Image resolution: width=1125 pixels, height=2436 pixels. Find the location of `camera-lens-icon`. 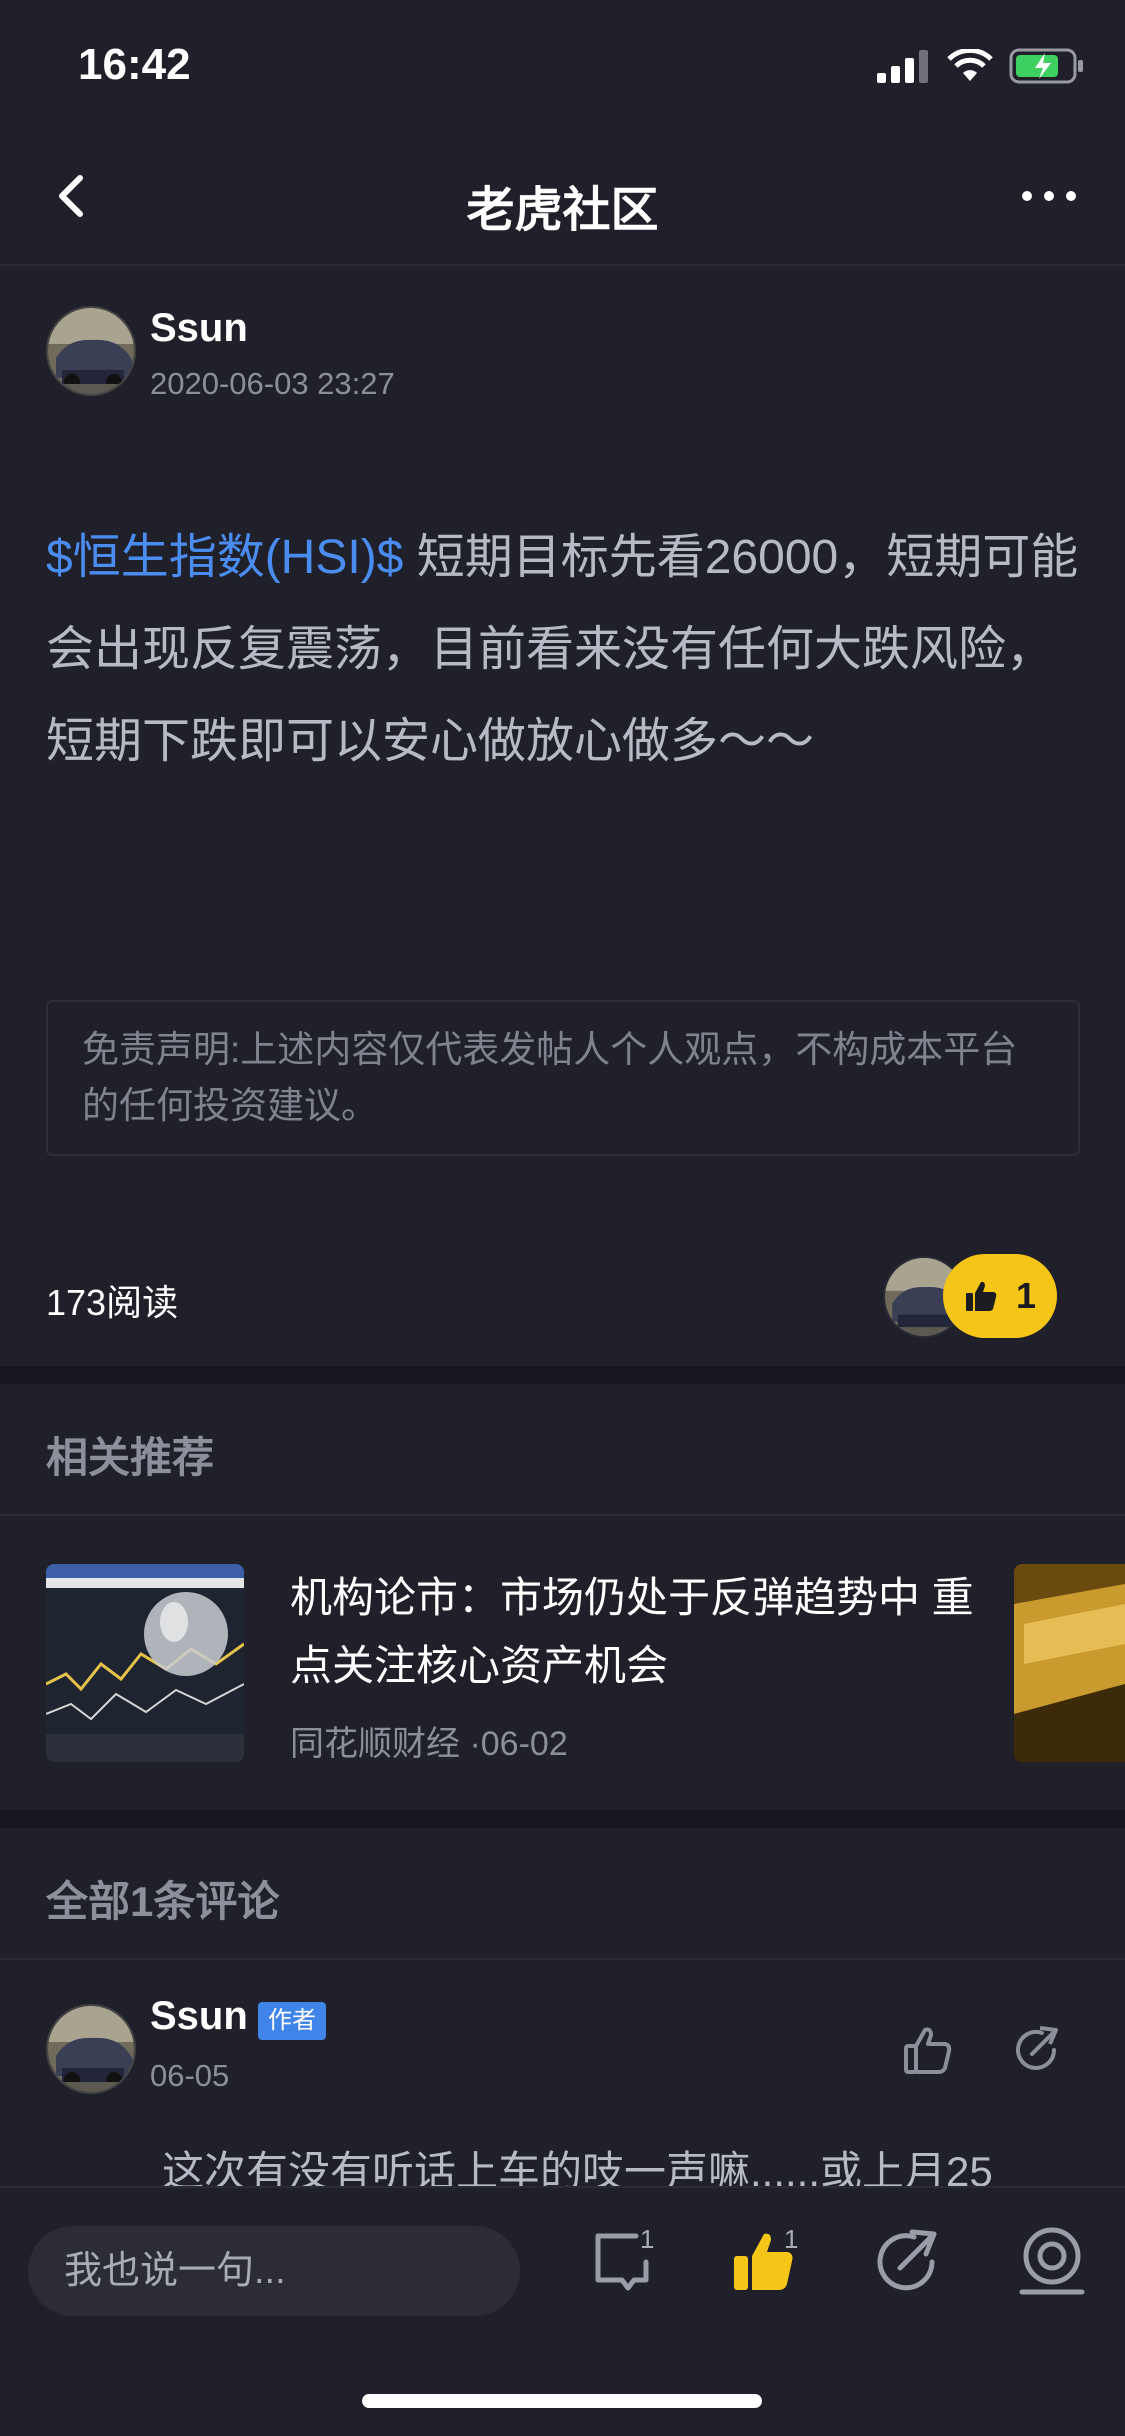

camera-lens-icon is located at coordinates (1052, 2261).